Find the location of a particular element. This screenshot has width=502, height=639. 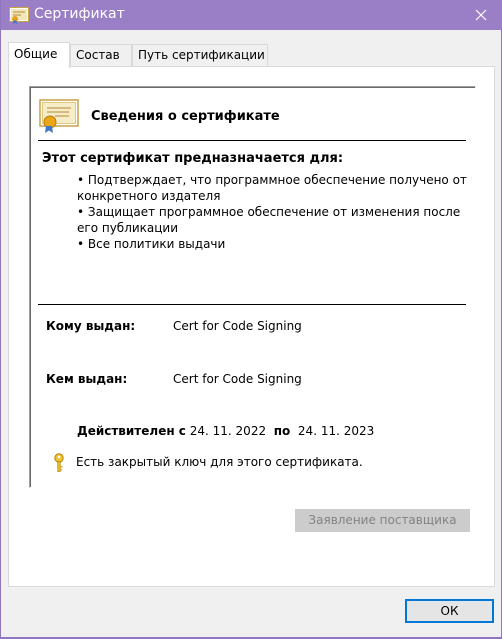

tab-certification-path-label: Путь сертификации is located at coordinates (201, 55).